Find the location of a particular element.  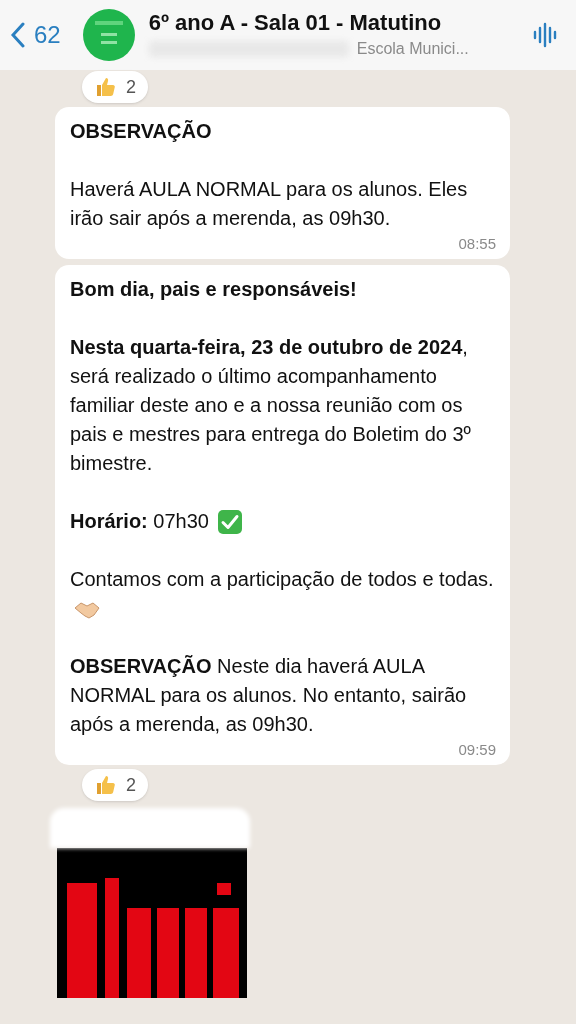

message-time: 09:59 is located at coordinates (477, 750).